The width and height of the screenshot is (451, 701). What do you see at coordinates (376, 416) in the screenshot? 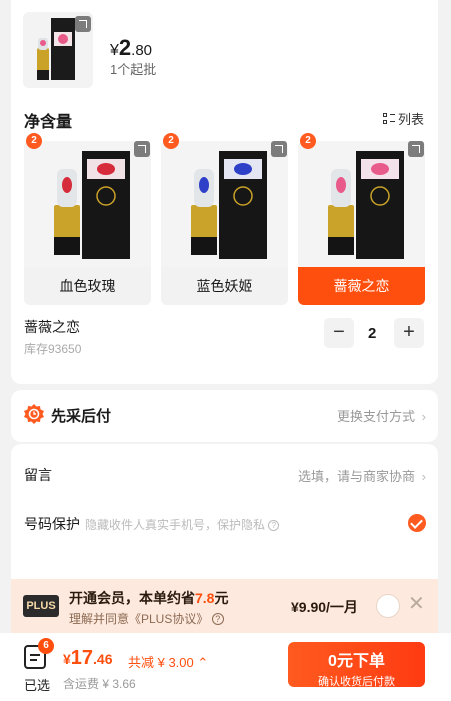
I see `change-payment-label: 更换支付方式` at bounding box center [376, 416].